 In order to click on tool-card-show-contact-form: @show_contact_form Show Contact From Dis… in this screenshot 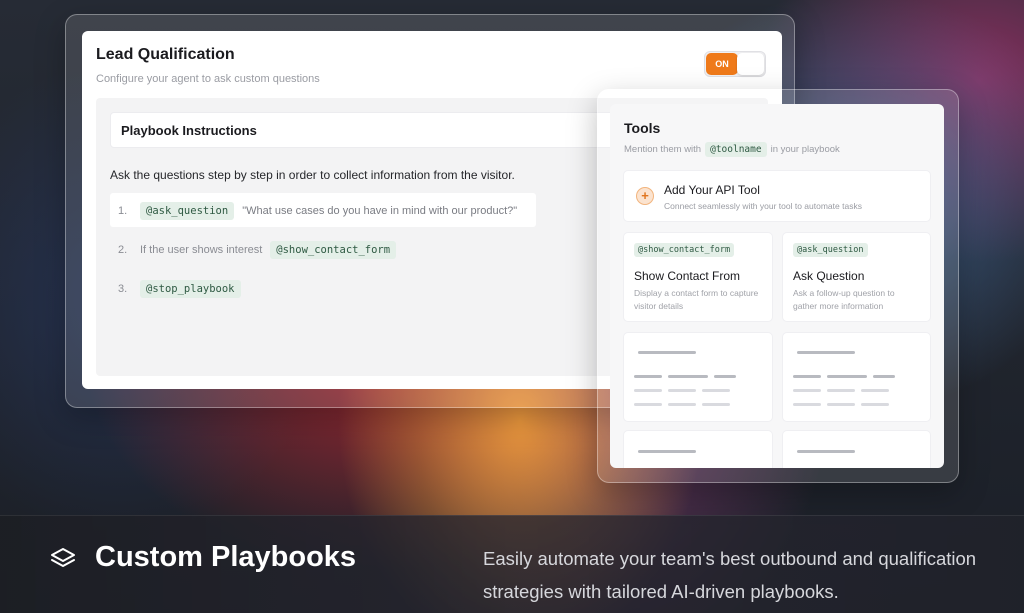, I will do `click(698, 277)`.